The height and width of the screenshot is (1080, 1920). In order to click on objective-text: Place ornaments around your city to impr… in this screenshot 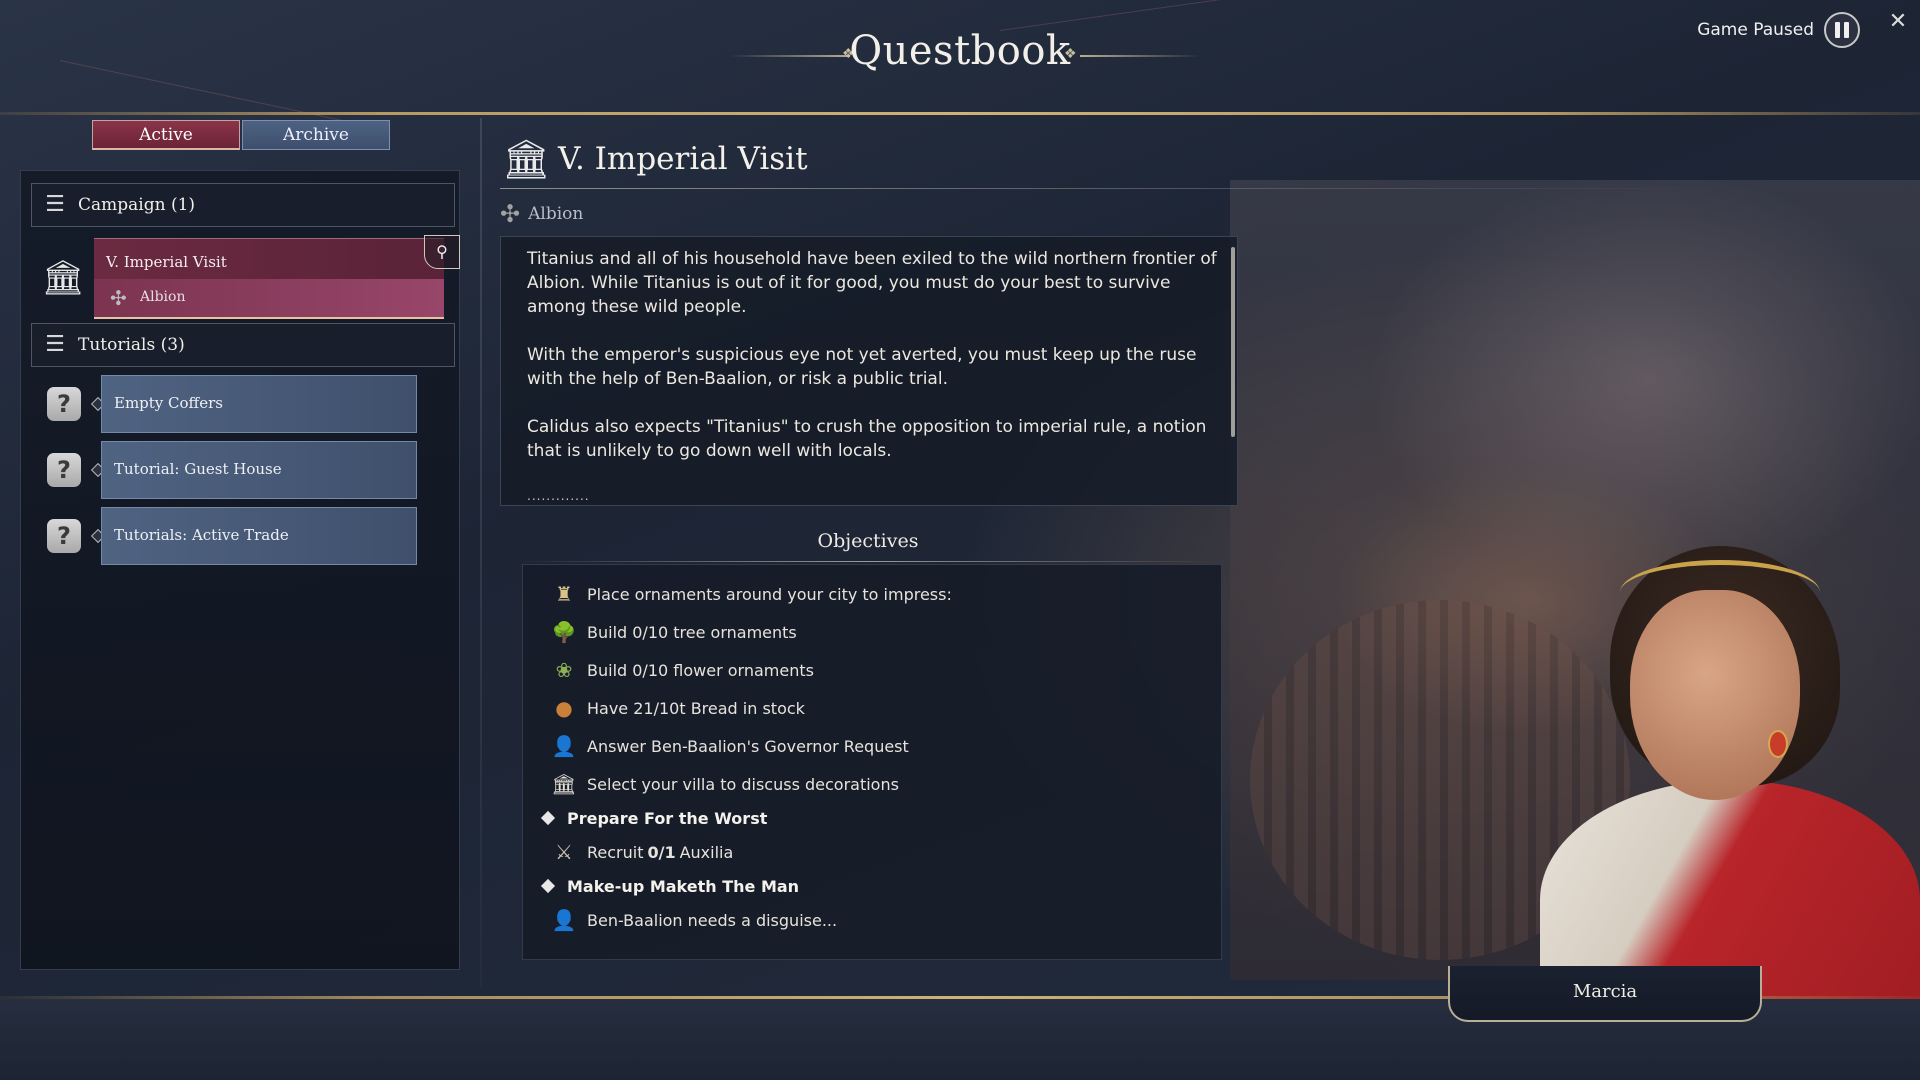, I will do `click(769, 594)`.